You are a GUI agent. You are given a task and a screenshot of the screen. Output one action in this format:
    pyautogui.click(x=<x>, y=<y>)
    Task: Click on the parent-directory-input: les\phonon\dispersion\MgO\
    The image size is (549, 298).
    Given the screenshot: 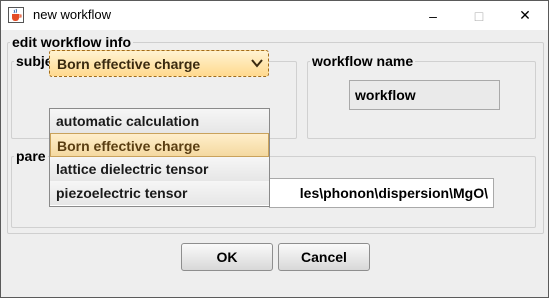 What is the action you would take?
    pyautogui.click(x=381, y=193)
    